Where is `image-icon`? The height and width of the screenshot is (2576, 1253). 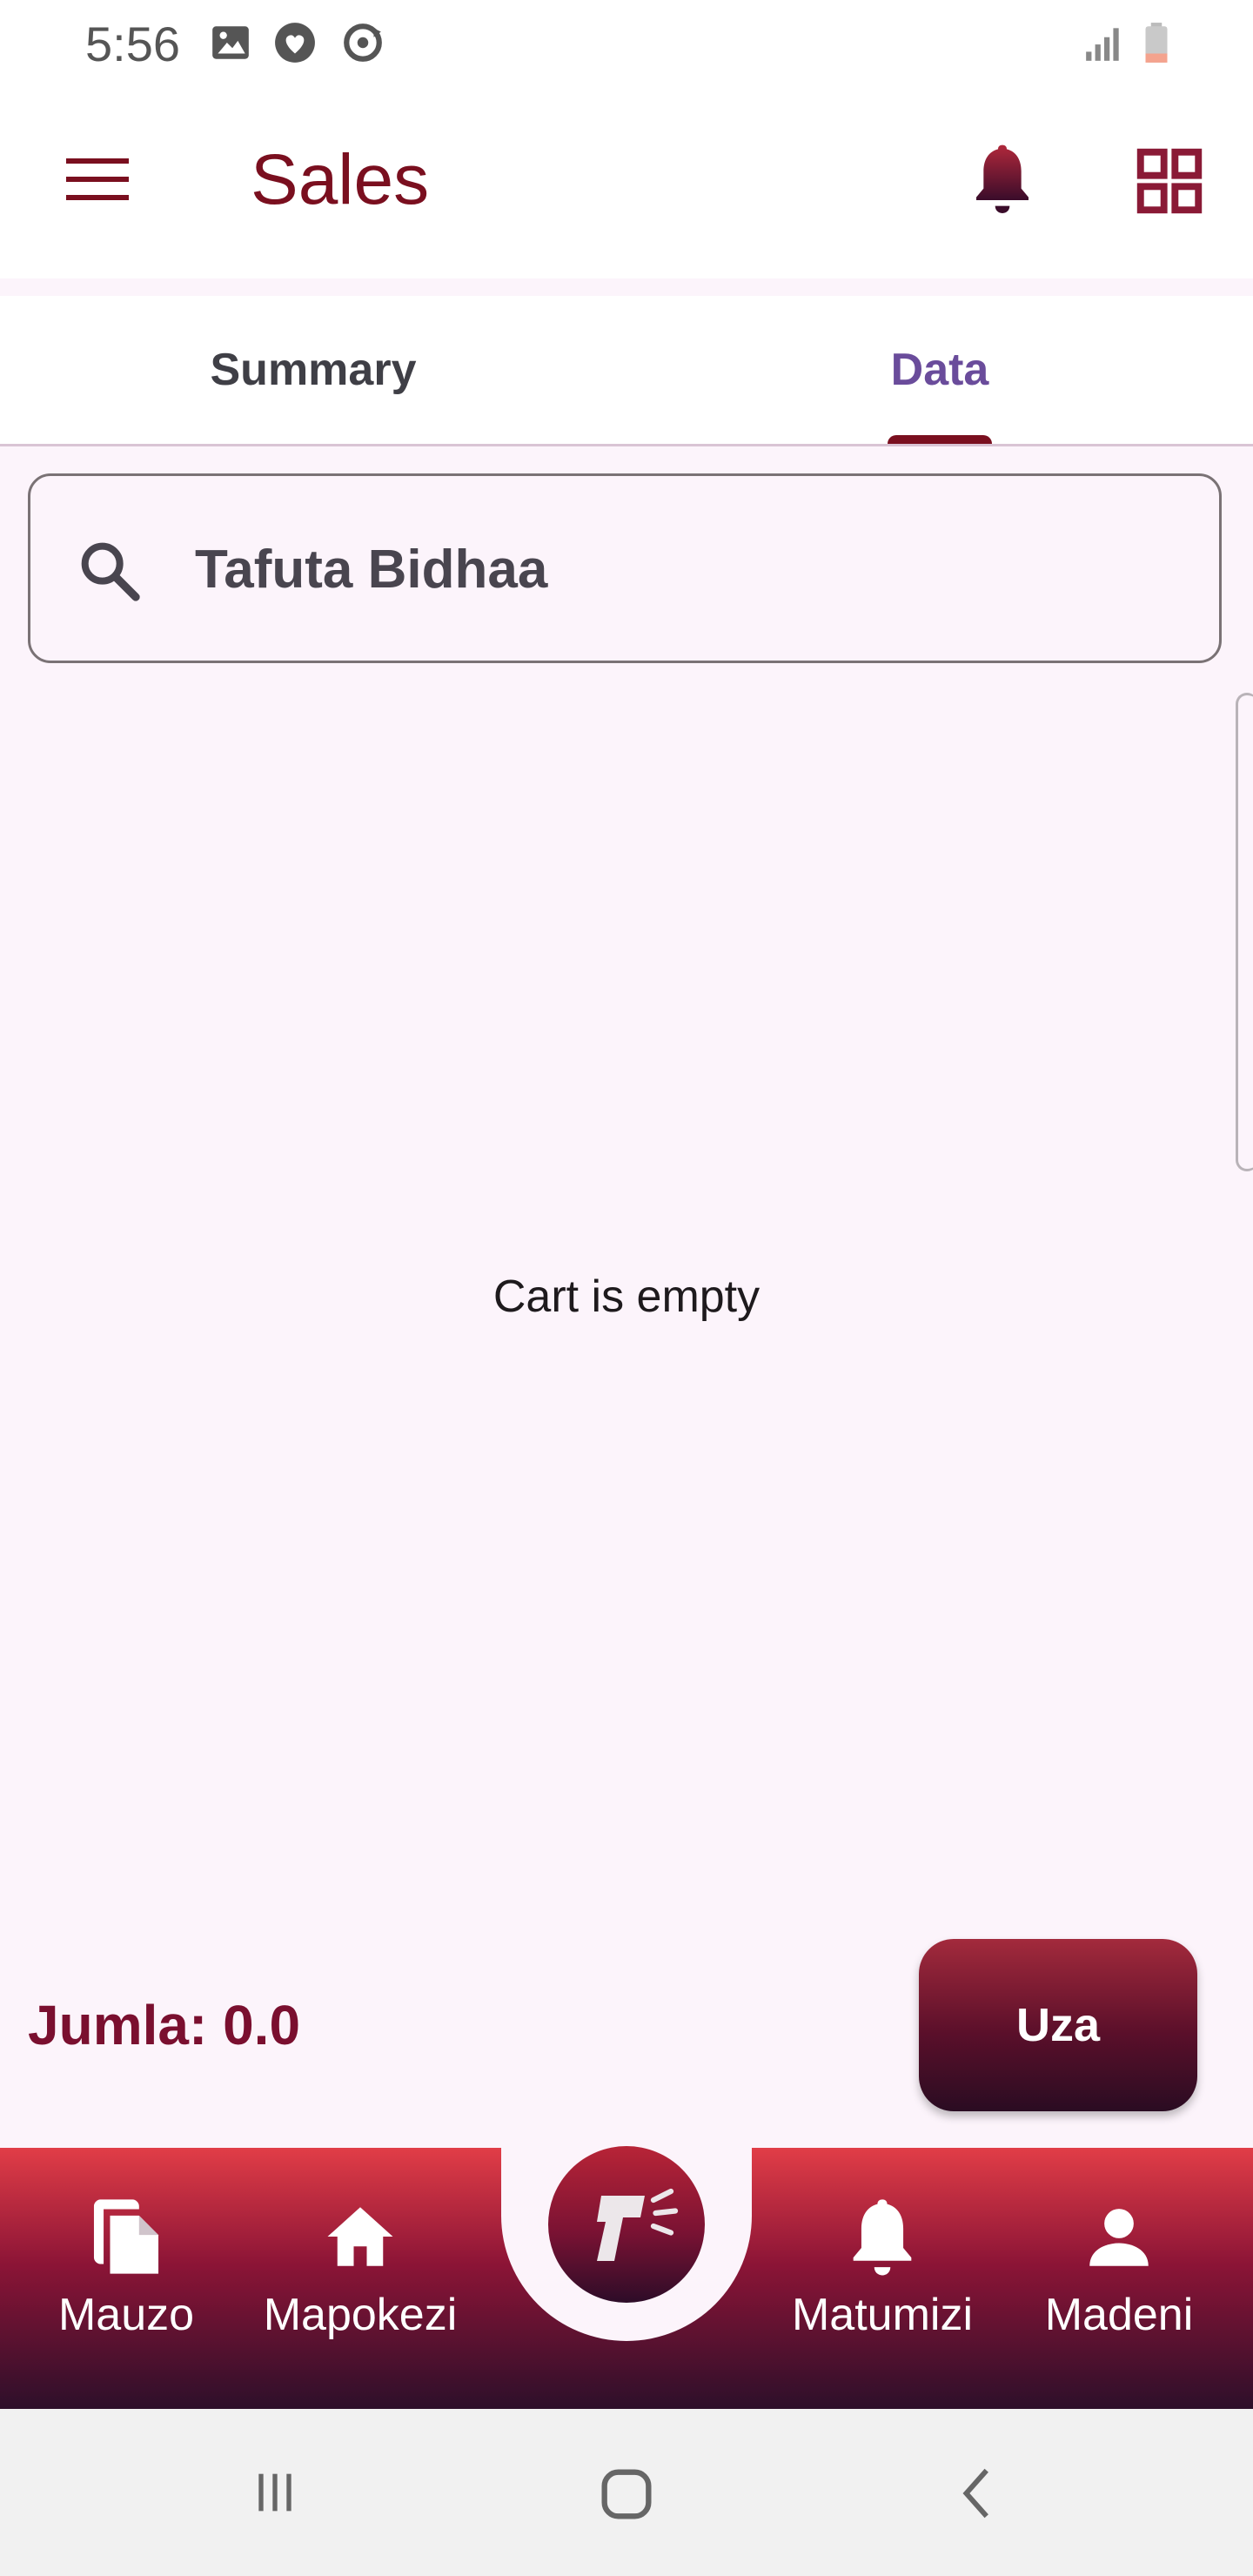 image-icon is located at coordinates (230, 43).